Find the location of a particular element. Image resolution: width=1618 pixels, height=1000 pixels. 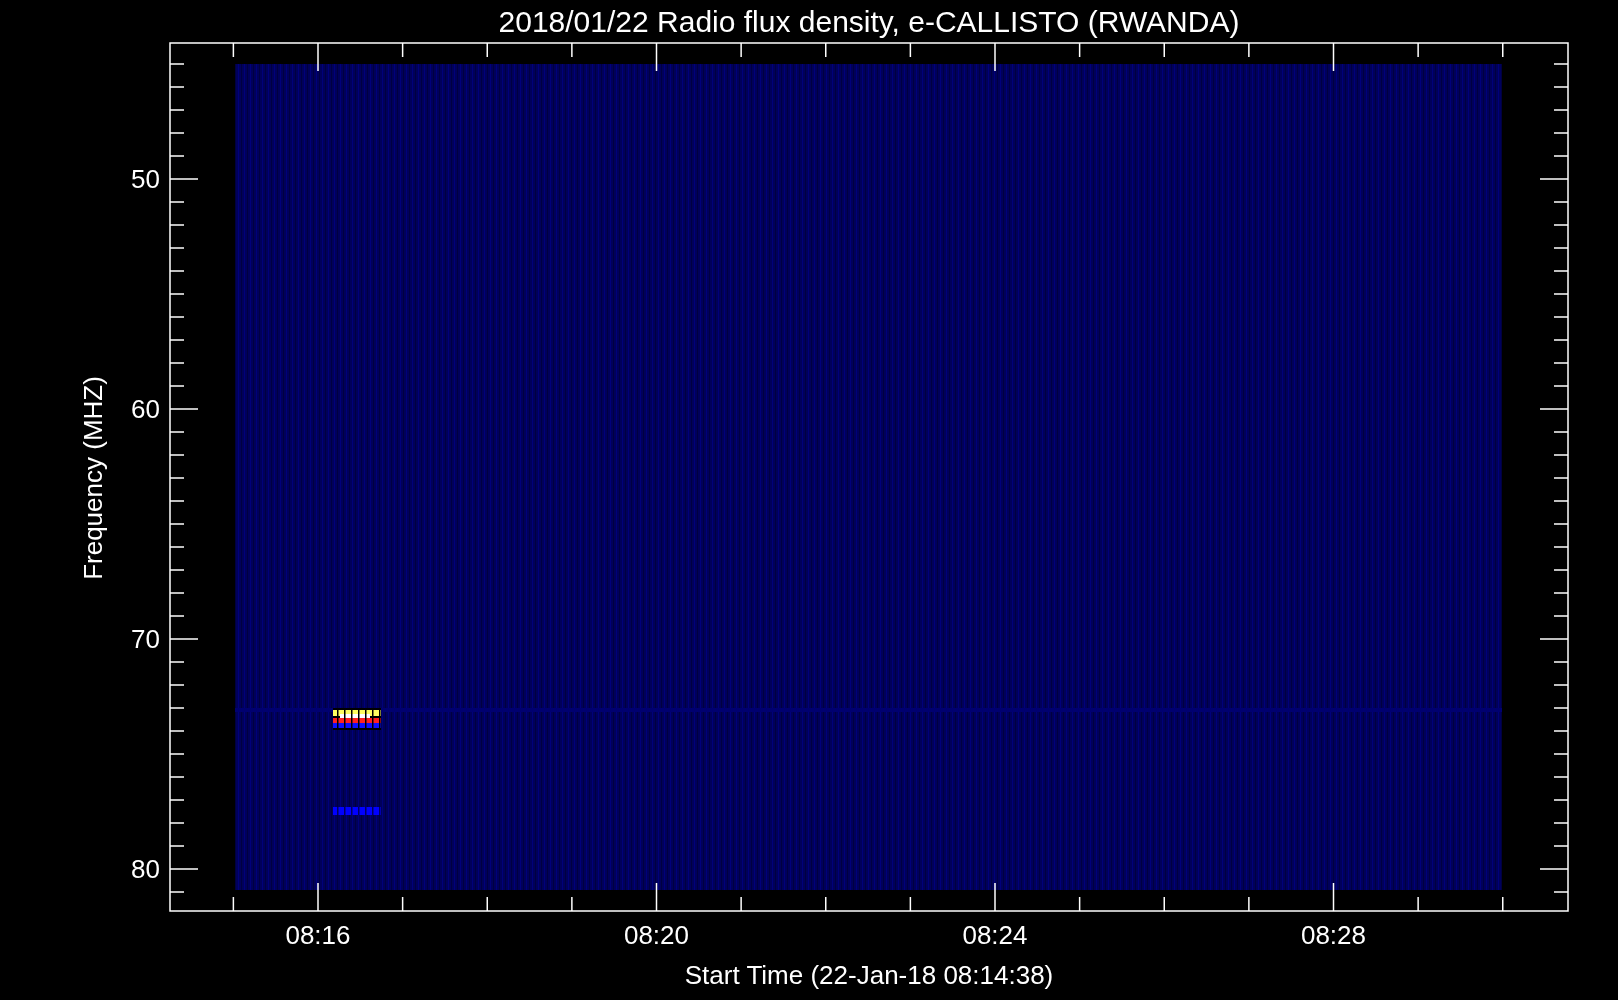

chart-title: 2018/01/22 Radio flux density, e-CALLISTO (RWANDA) is located at coordinates (869, 21).